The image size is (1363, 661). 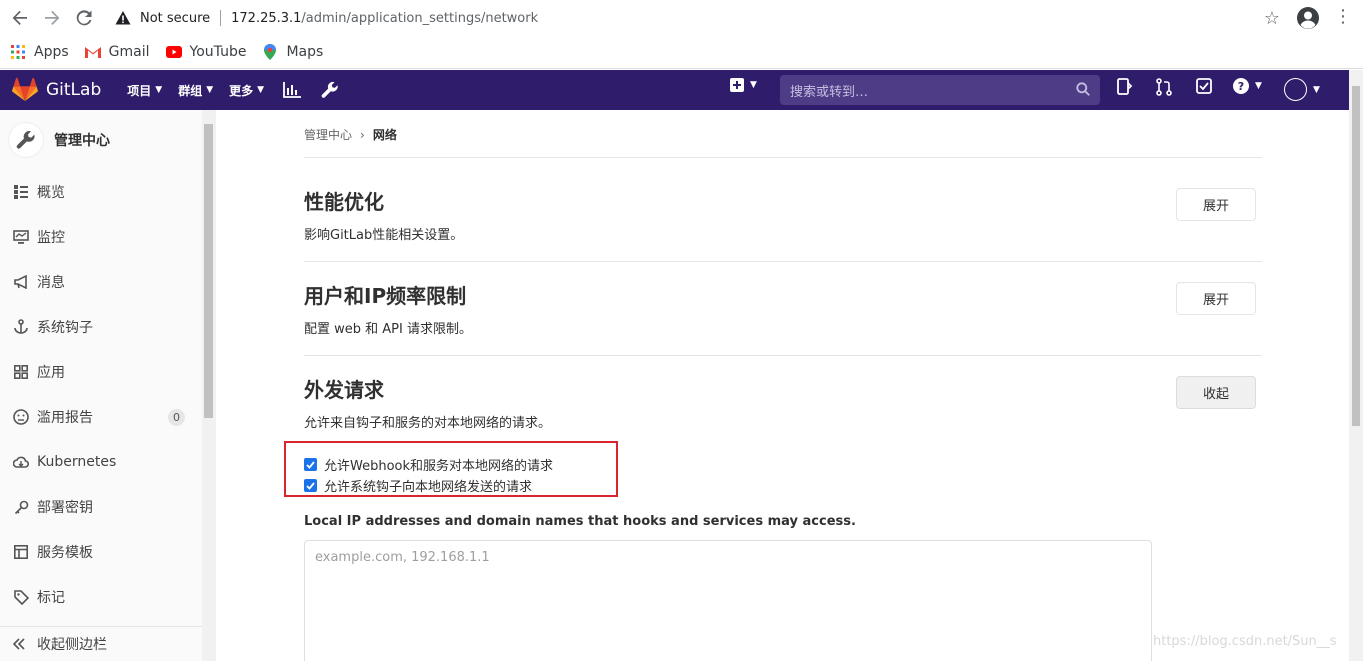 I want to click on bookmark-youtube: YouTube, so click(x=206, y=52).